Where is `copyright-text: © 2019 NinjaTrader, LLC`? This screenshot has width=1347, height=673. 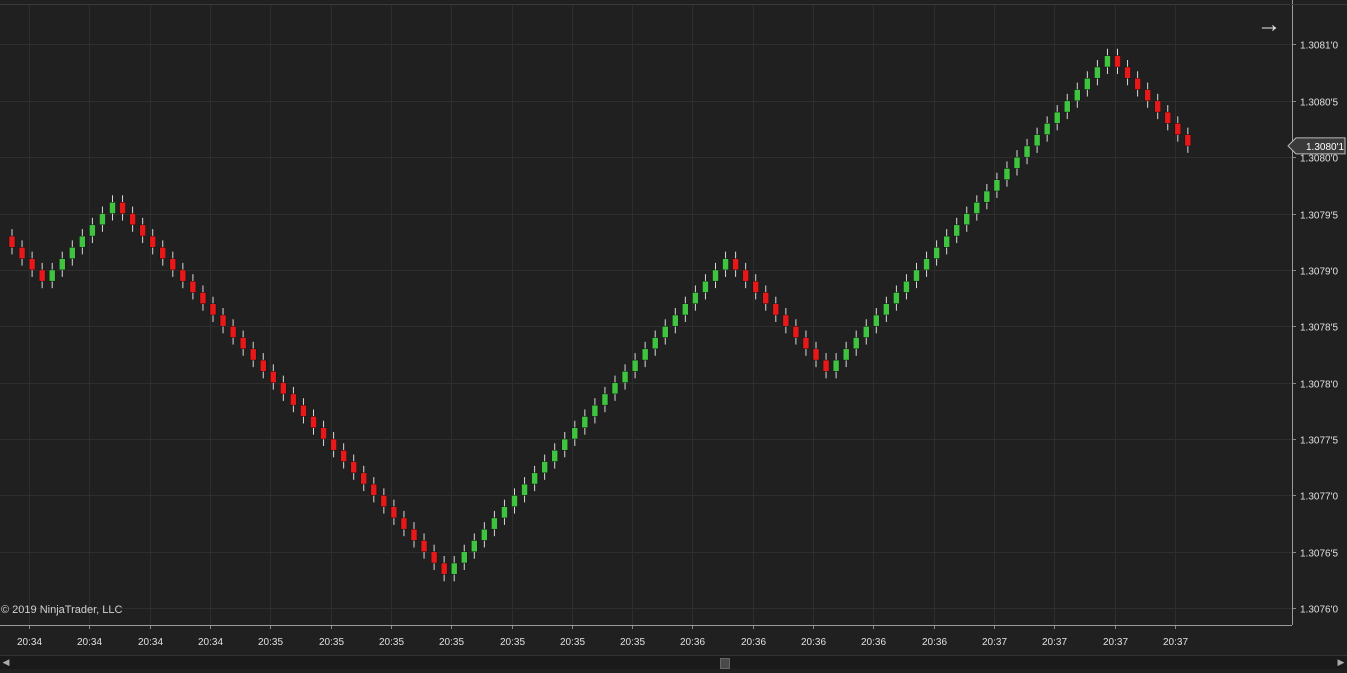
copyright-text: © 2019 NinjaTrader, LLC is located at coordinates (62, 610).